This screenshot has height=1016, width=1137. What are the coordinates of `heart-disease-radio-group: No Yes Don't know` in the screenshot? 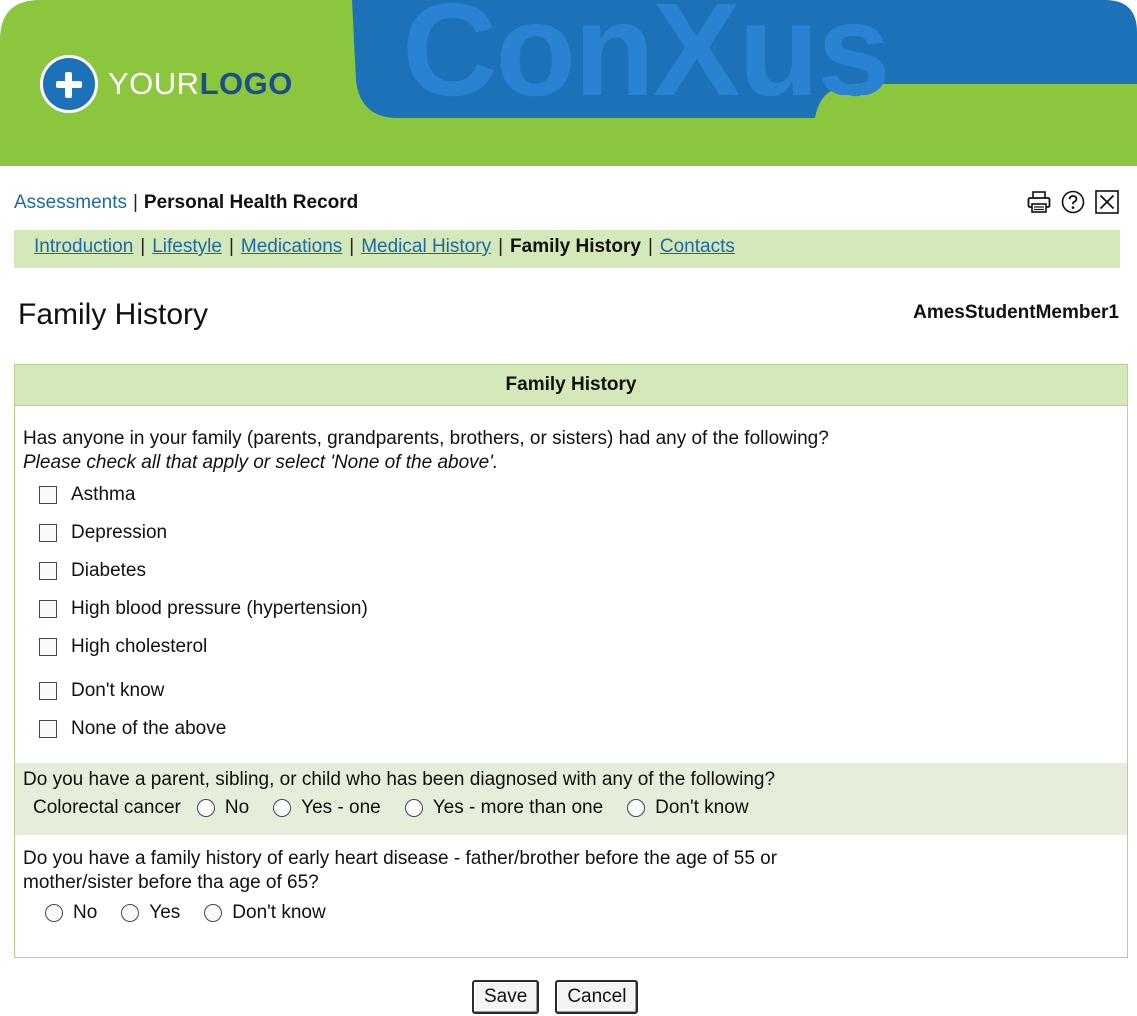 It's located at (571, 913).